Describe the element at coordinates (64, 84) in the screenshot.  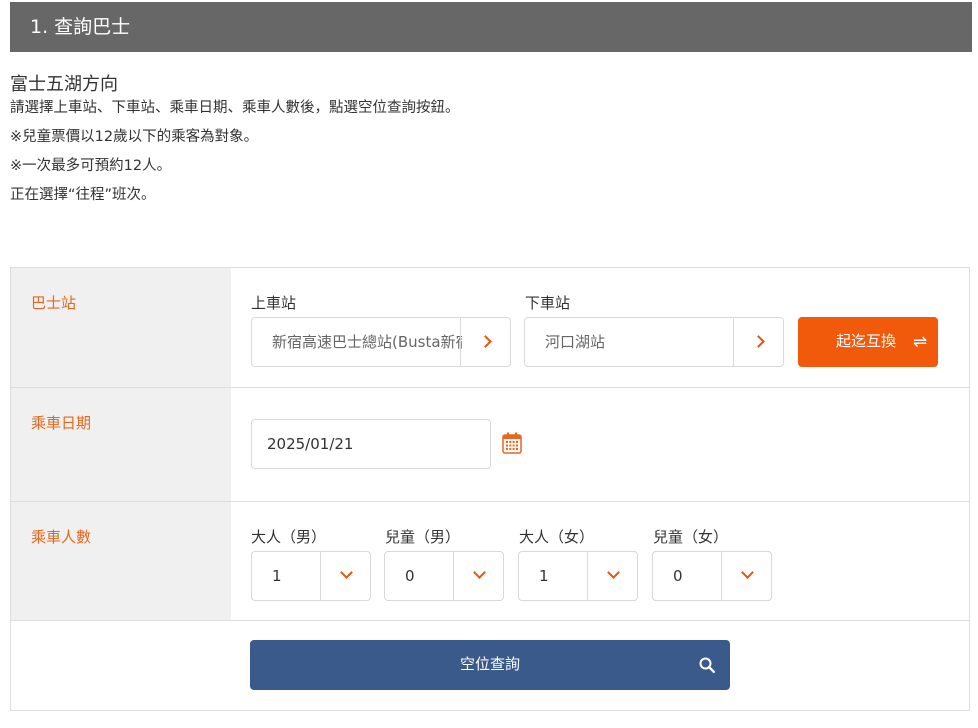
I see `direction-title: 富士五湖方向` at that location.